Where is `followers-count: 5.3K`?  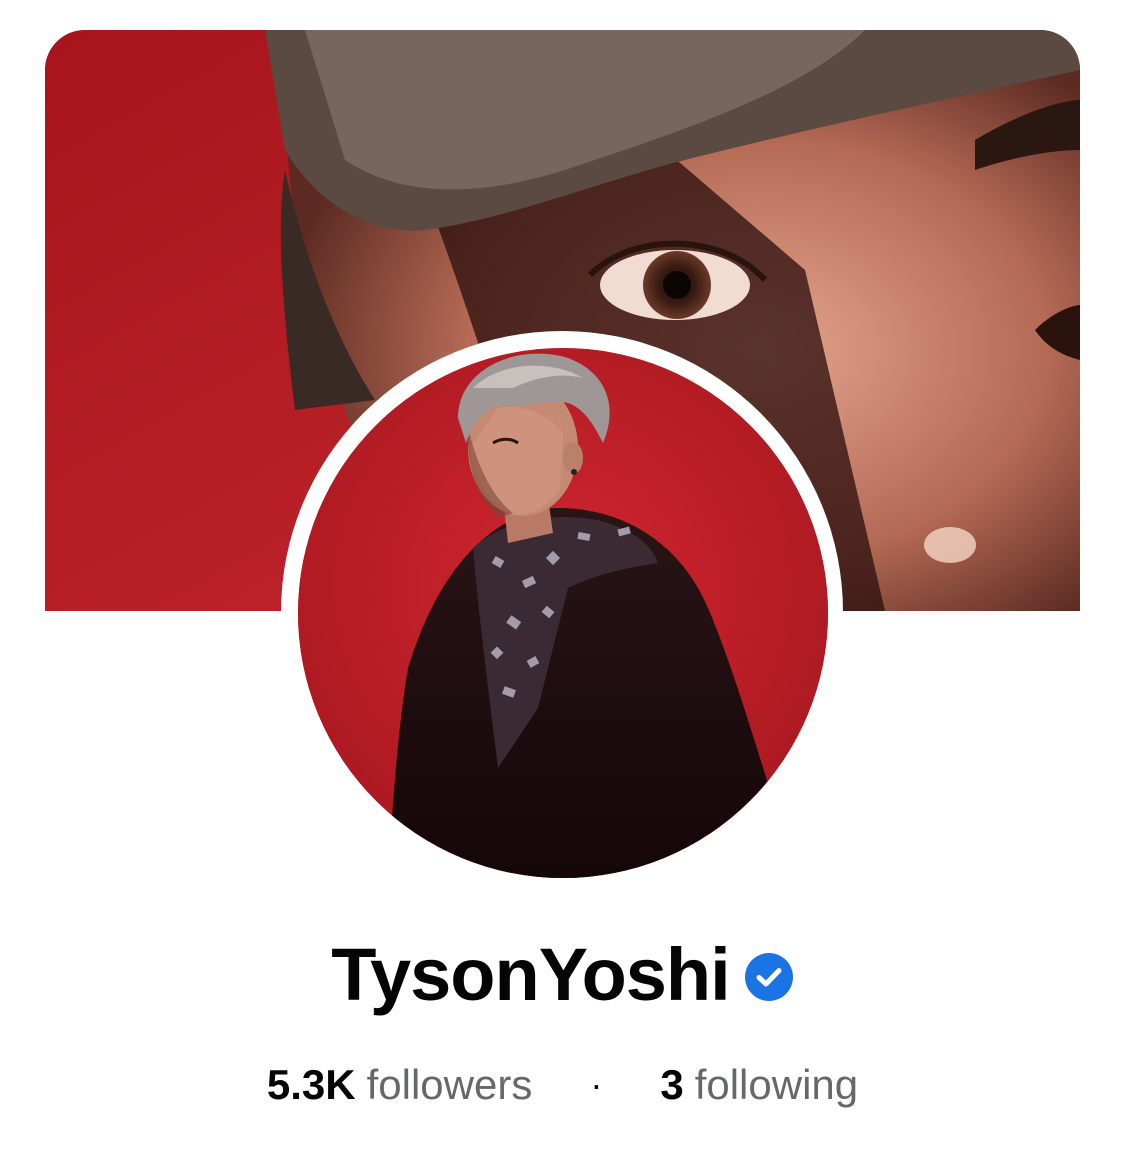
followers-count: 5.3K is located at coordinates (311, 1084).